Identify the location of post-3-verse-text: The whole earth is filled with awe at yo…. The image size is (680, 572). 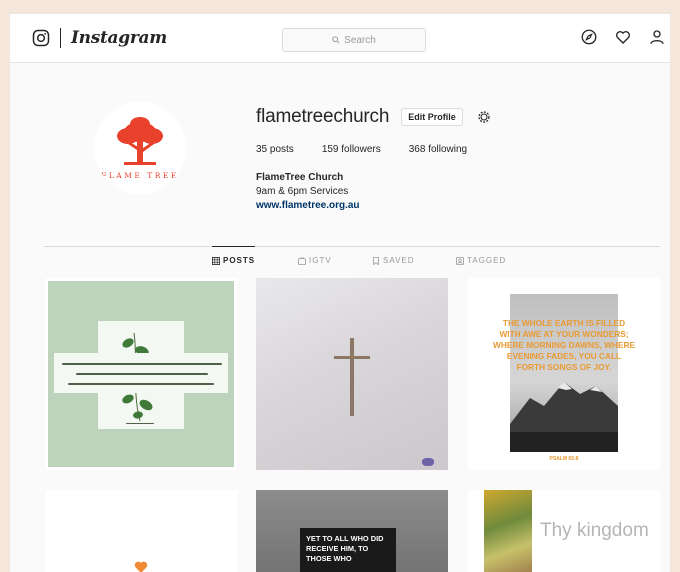
(564, 345).